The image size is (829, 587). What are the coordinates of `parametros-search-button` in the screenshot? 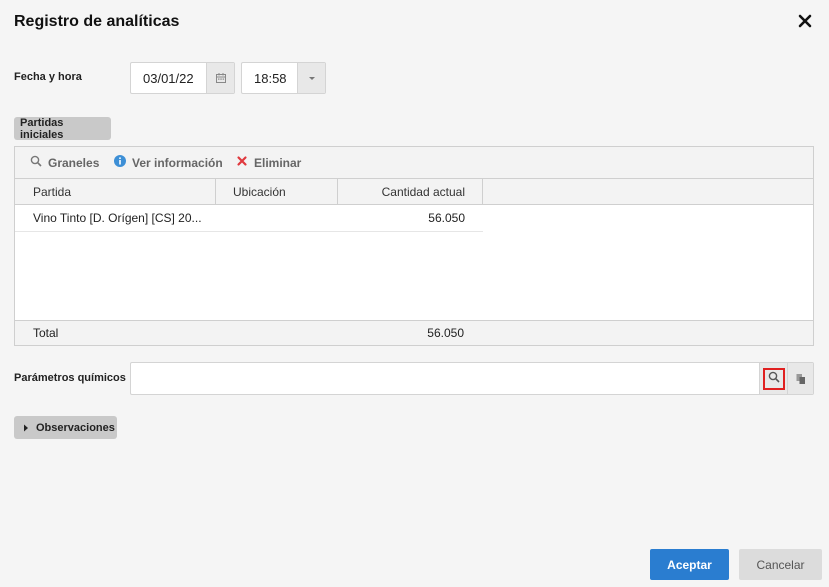 It's located at (773, 378).